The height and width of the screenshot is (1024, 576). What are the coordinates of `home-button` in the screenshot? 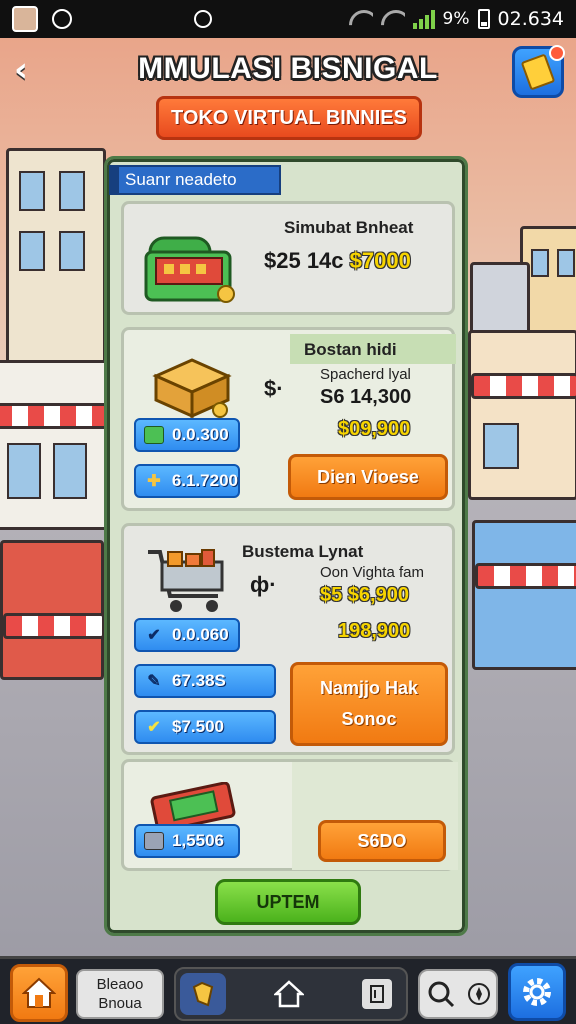 It's located at (39, 993).